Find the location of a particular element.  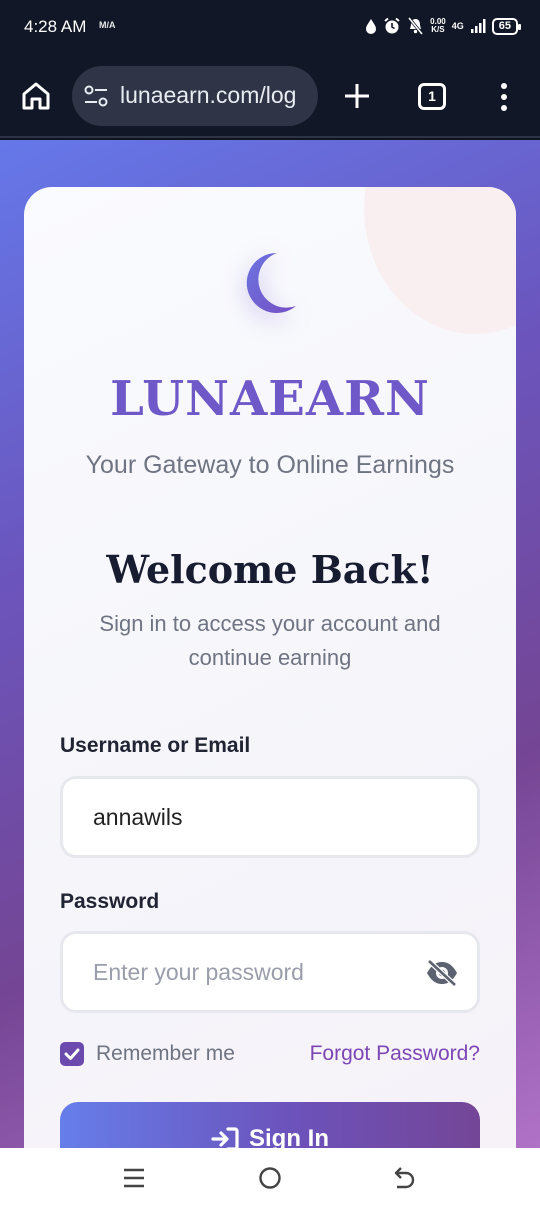

network-type: 4G is located at coordinates (457, 26).